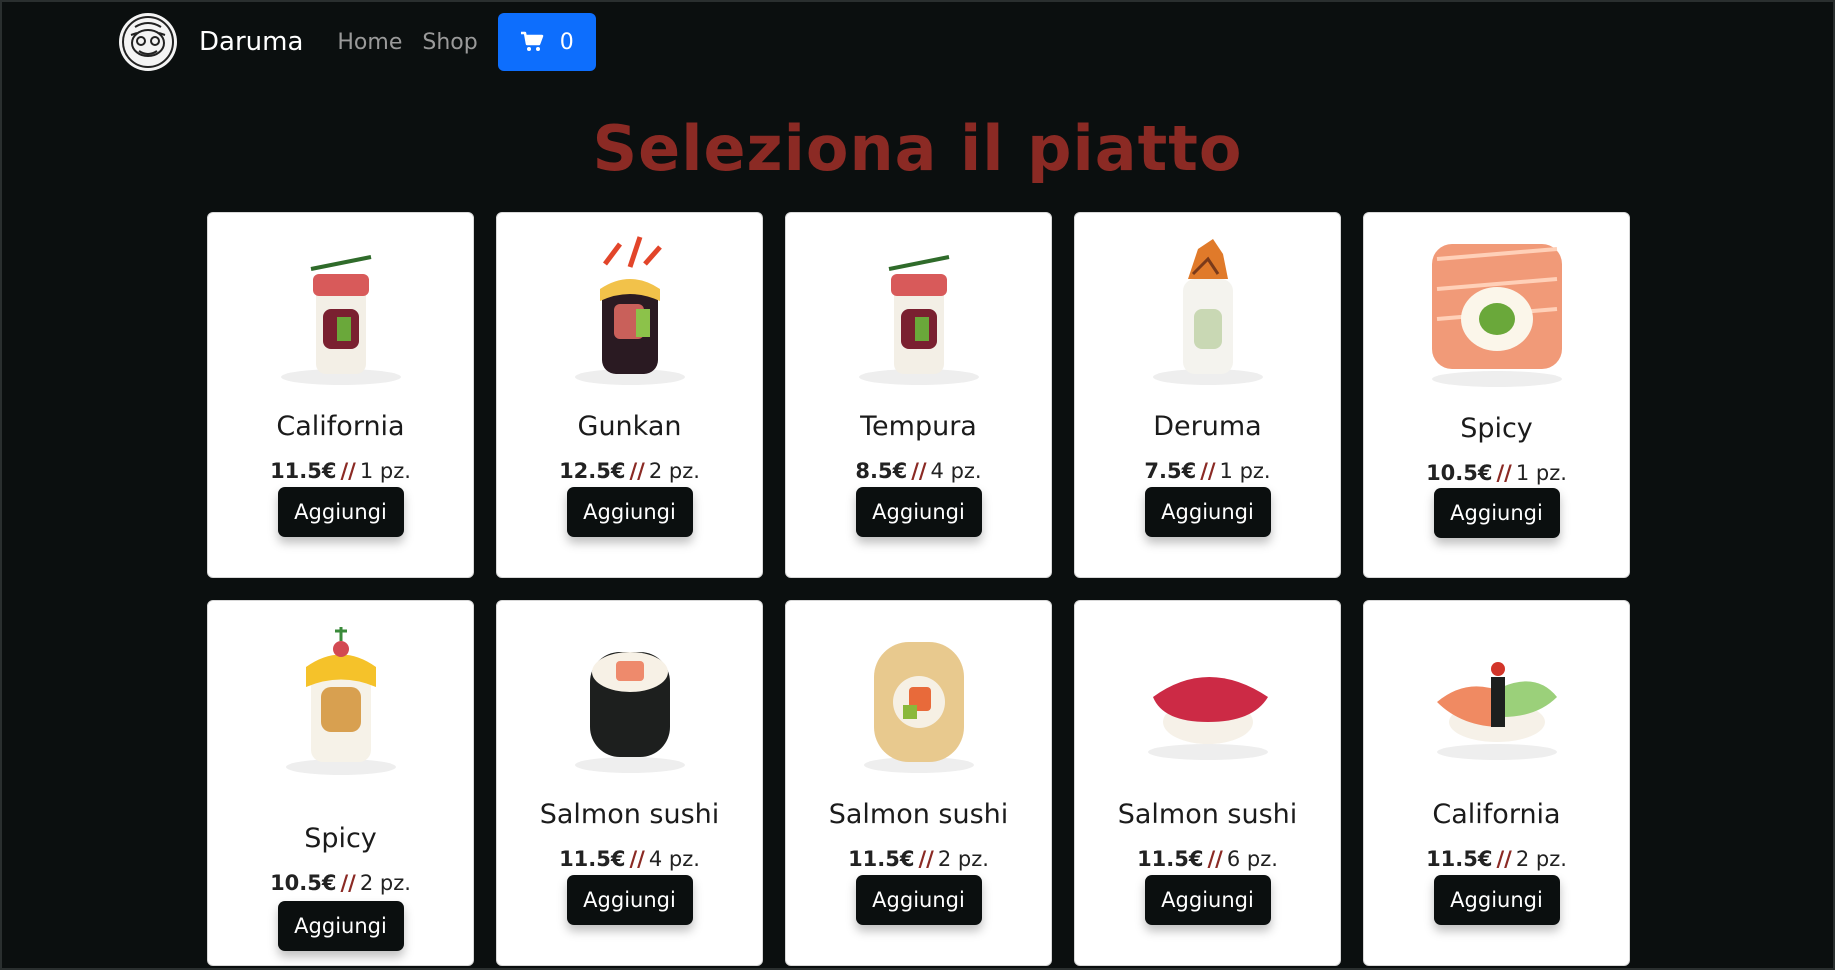 The width and height of the screenshot is (1835, 970). I want to click on price-value: 8.5€, so click(881, 471).